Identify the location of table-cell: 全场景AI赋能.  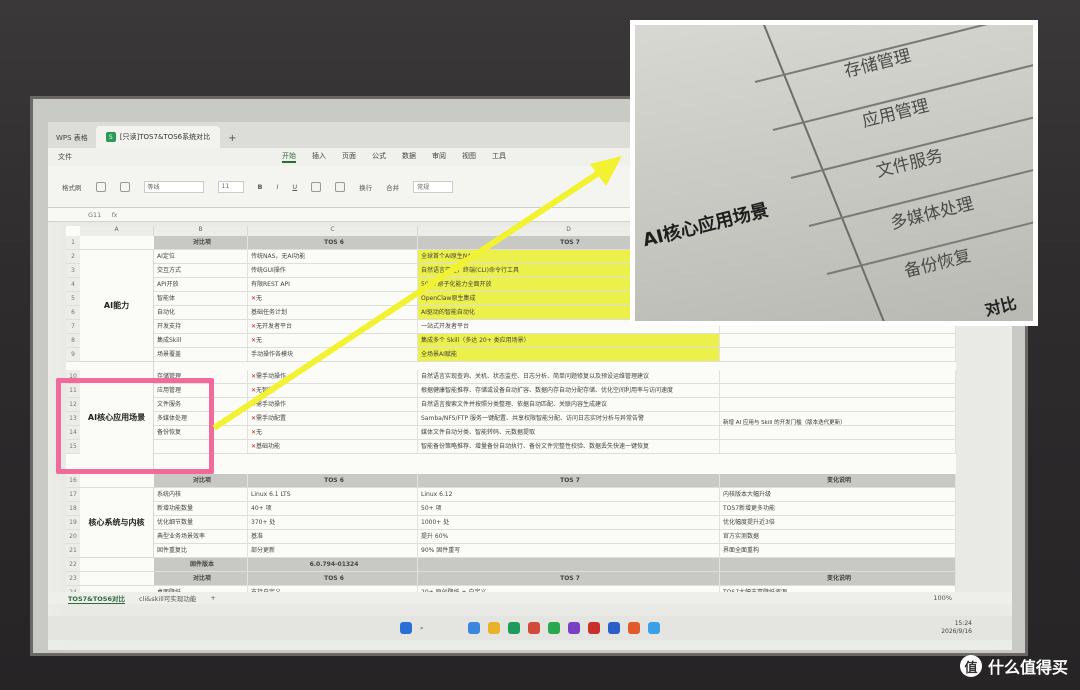
(569, 354).